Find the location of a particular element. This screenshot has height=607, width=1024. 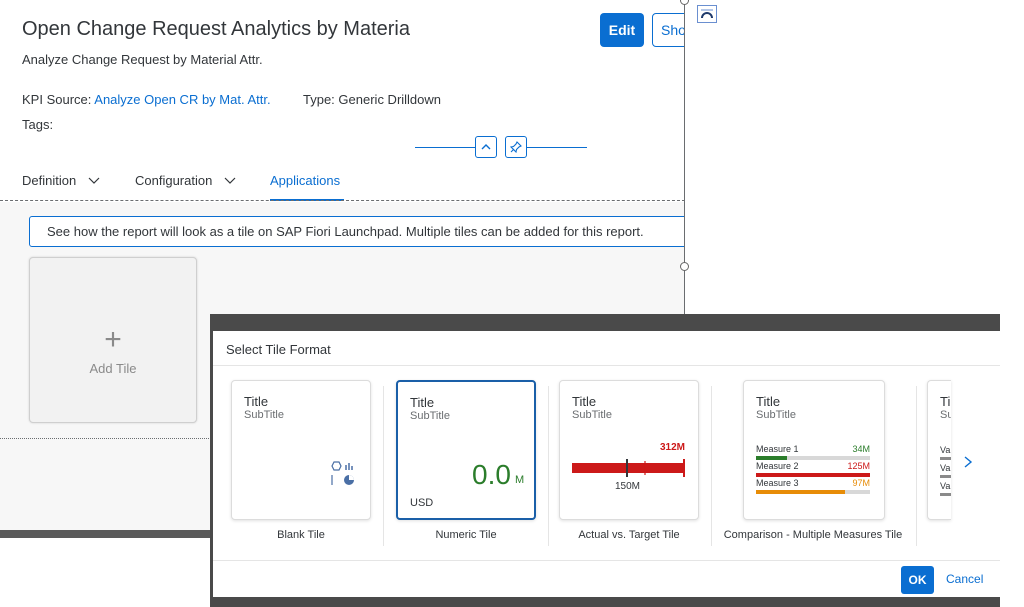

measure-label: Measure 1 is located at coordinates (777, 449).